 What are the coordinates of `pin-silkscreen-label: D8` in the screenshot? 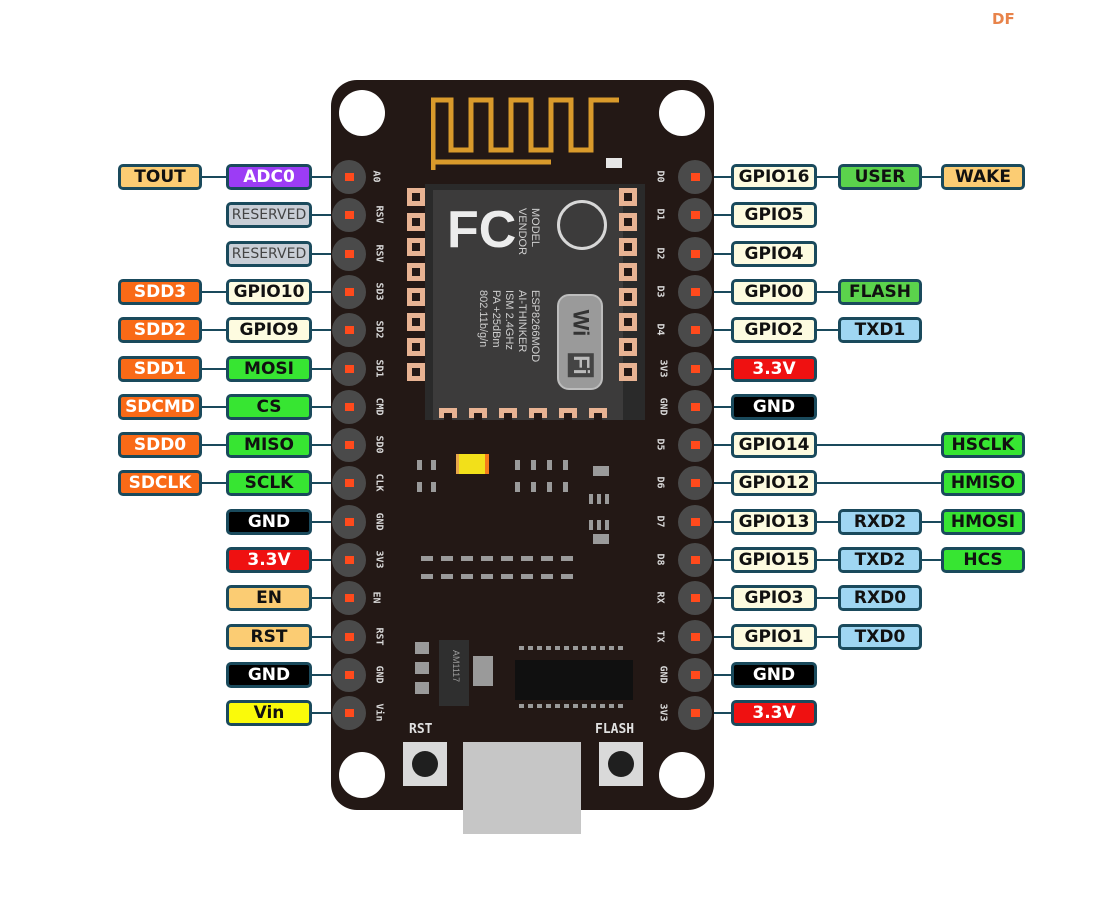 It's located at (660, 559).